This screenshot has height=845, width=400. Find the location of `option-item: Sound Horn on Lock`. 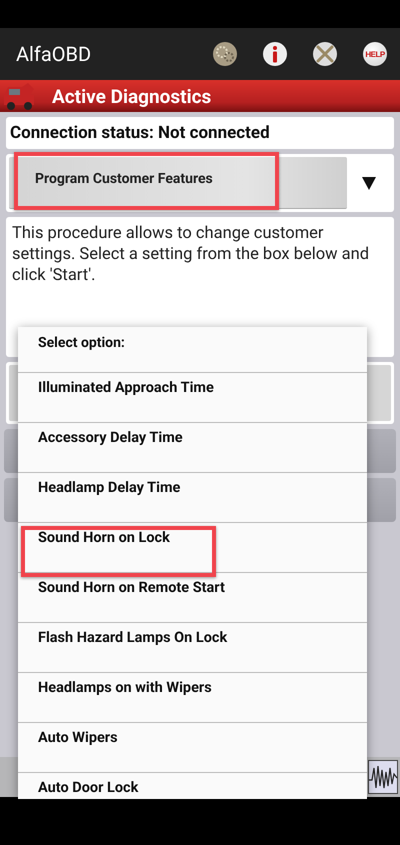

option-item: Sound Horn on Lock is located at coordinates (192, 548).